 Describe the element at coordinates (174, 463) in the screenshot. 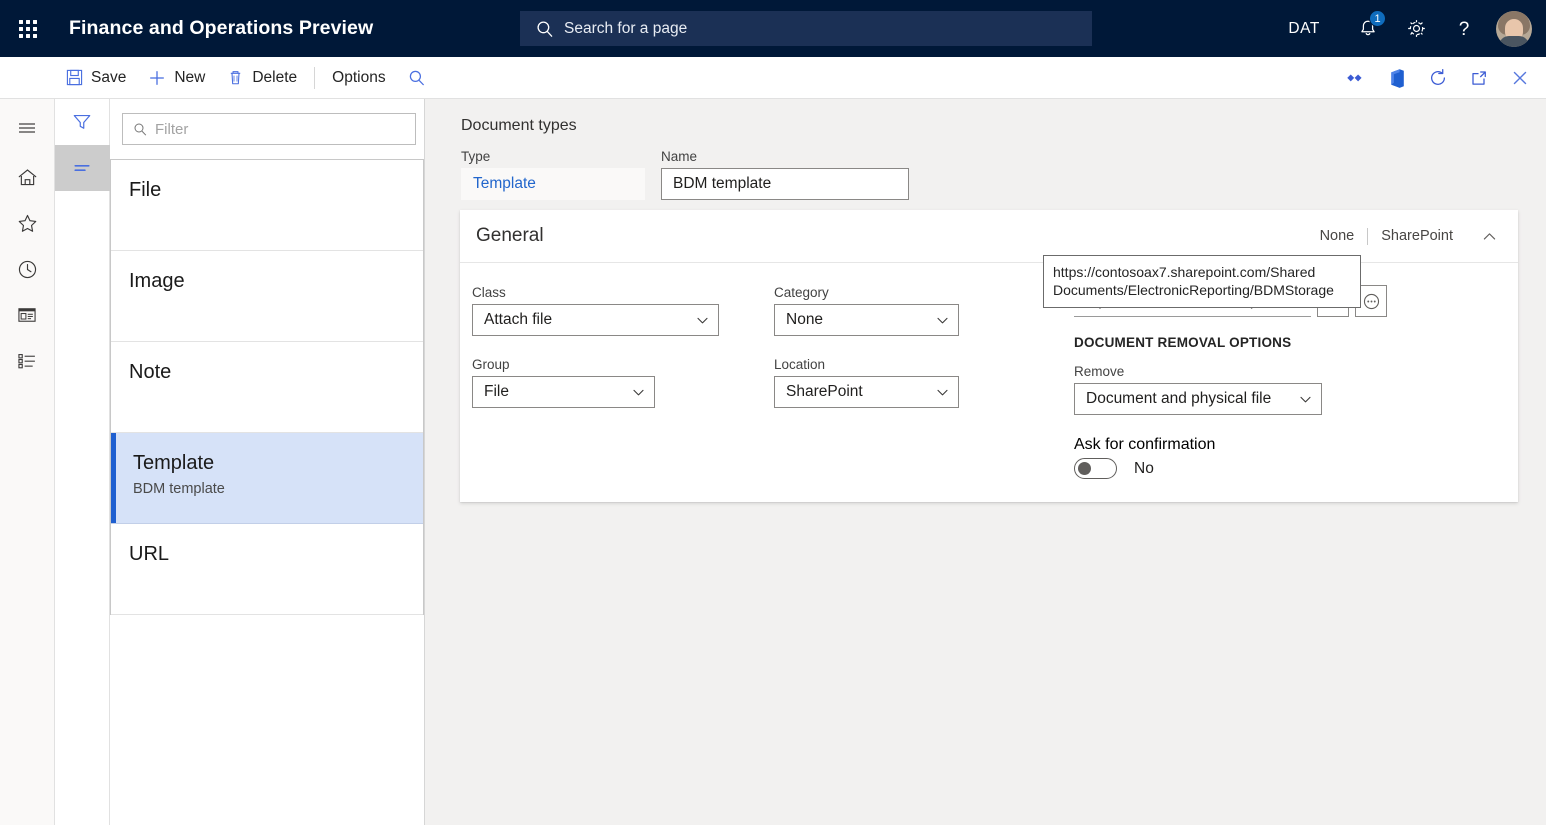

I see `list-item-title: Template` at that location.